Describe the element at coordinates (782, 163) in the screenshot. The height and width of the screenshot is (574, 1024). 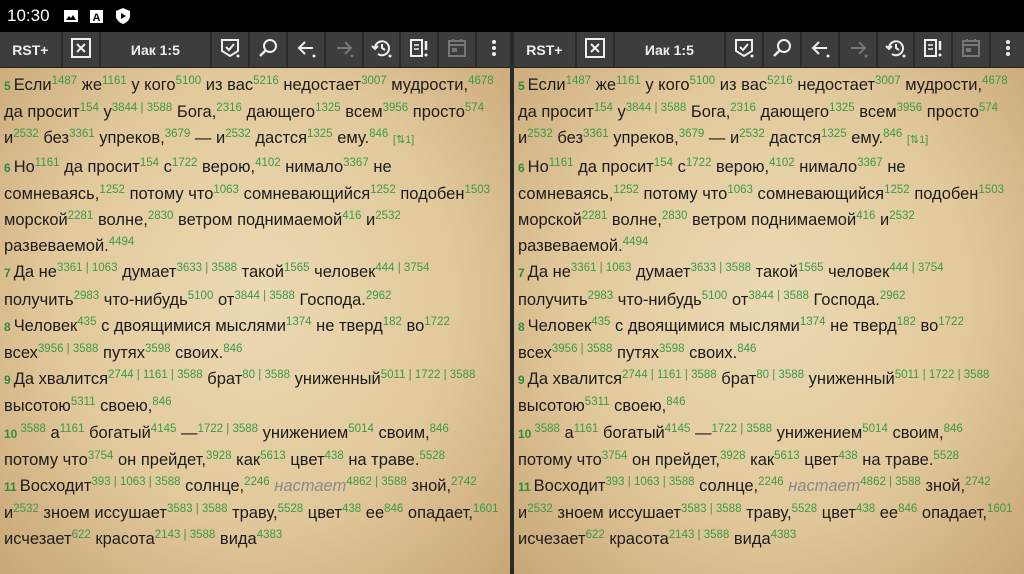
I see `strongs-number: 4102` at that location.